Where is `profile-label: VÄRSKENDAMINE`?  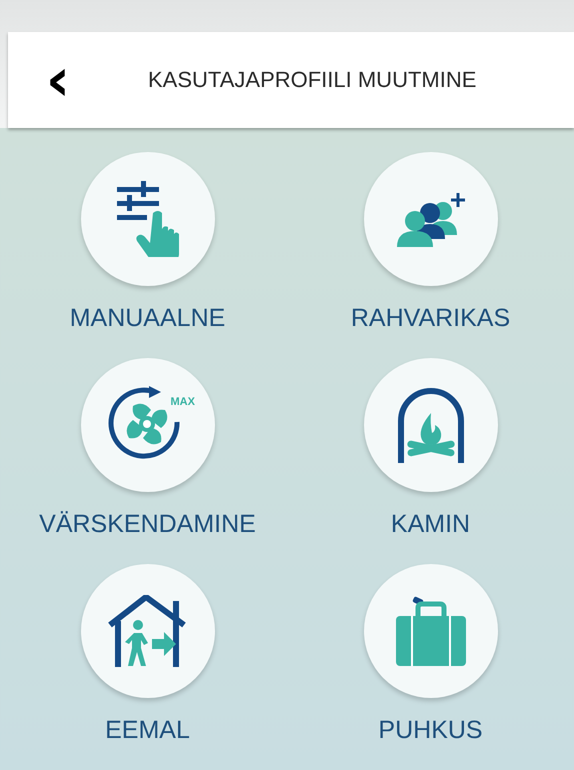 profile-label: VÄRSKENDAMINE is located at coordinates (147, 524).